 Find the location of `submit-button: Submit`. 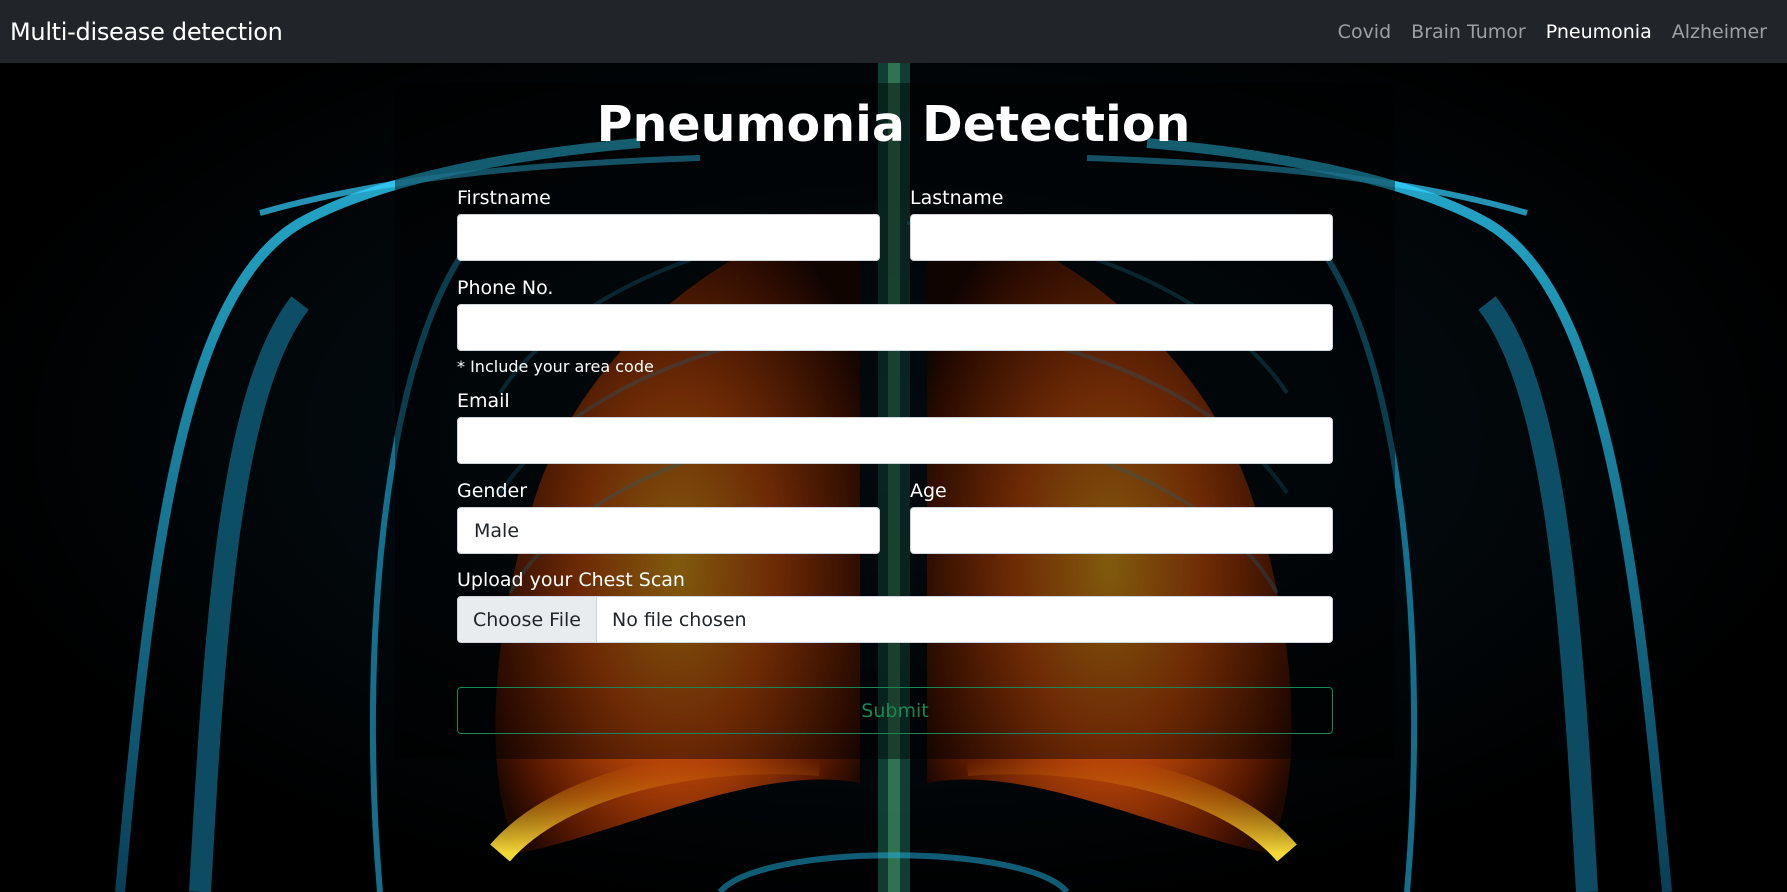

submit-button: Submit is located at coordinates (895, 710).